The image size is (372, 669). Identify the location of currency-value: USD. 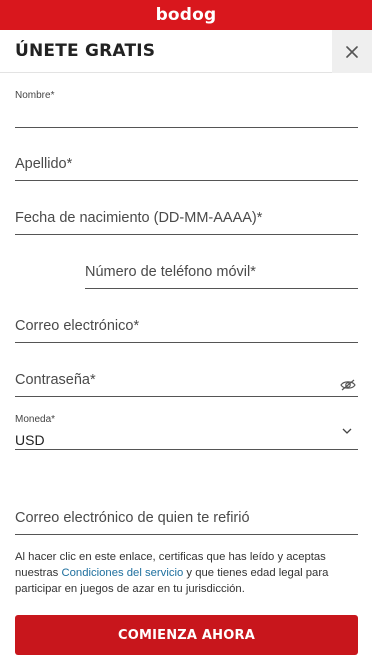
(30, 440).